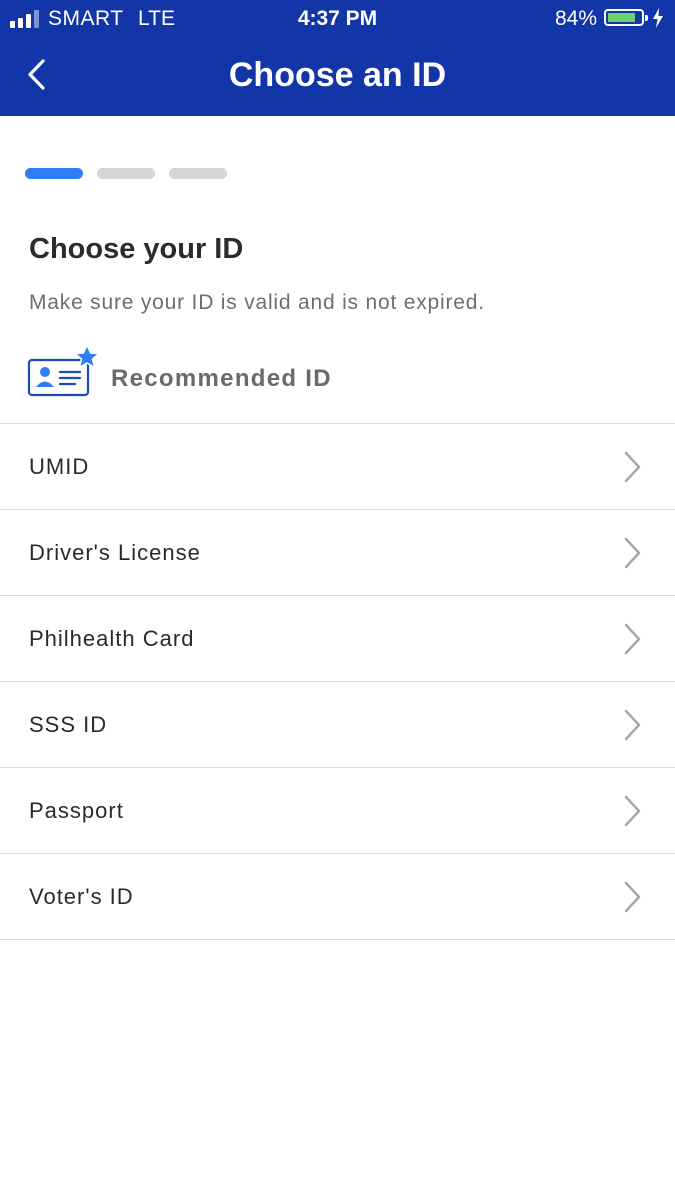  I want to click on progress-stepper, so click(126, 173).